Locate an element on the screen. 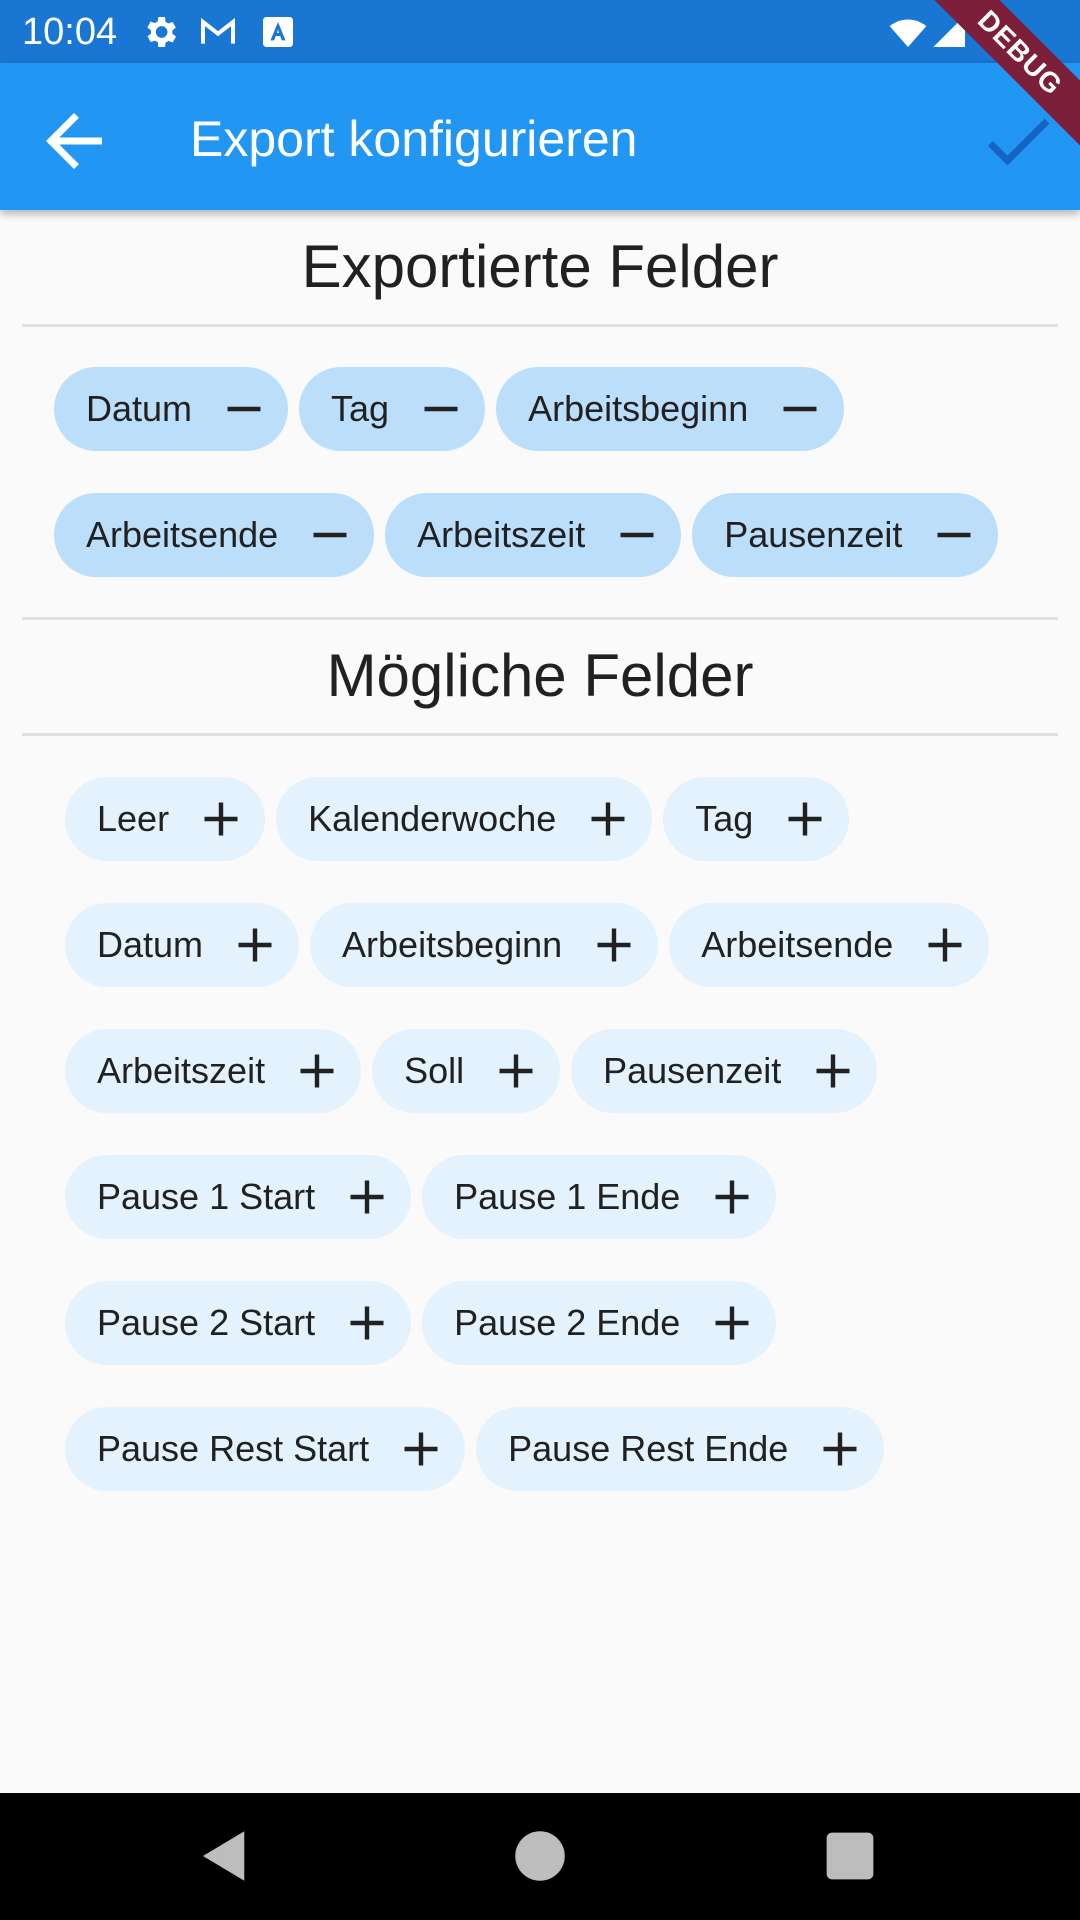 This screenshot has width=1080, height=1920. app-bar: Export konfigurieren is located at coordinates (540, 136).